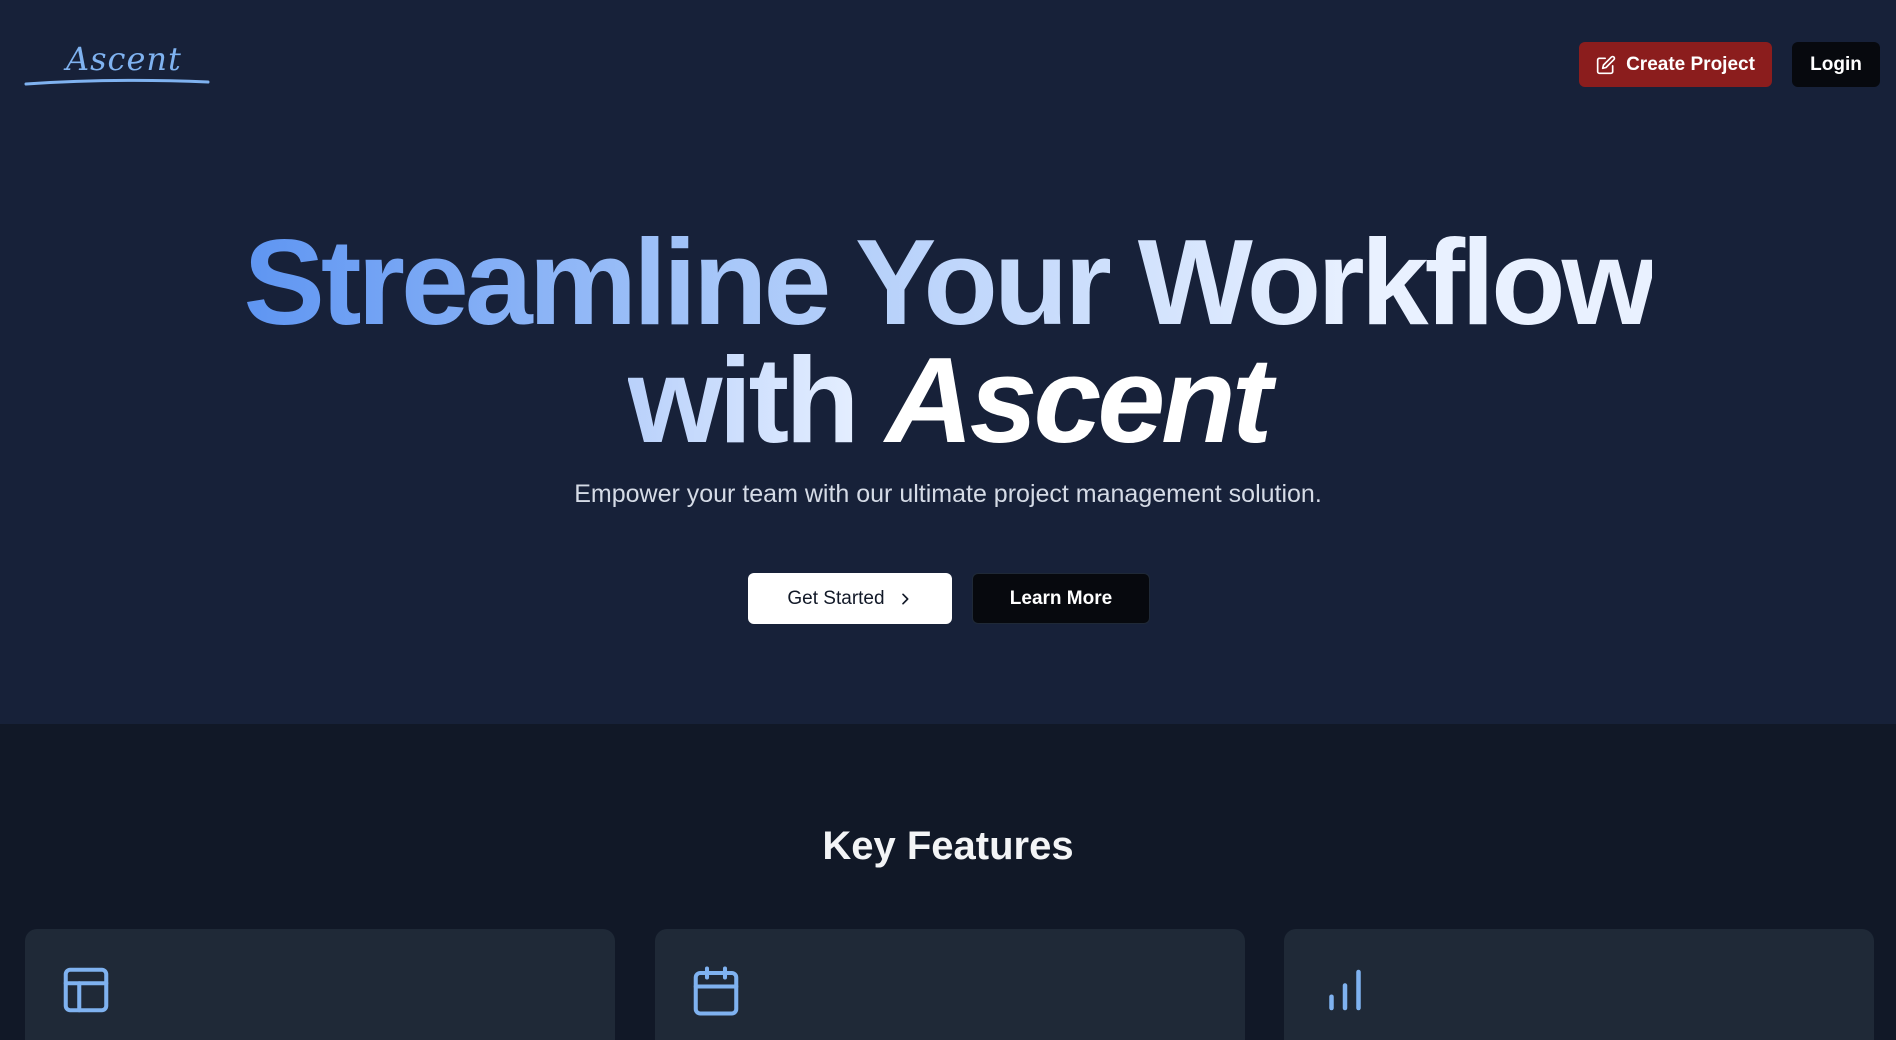 The image size is (1896, 1040). What do you see at coordinates (1345, 990) in the screenshot?
I see `bar-chart-icon` at bounding box center [1345, 990].